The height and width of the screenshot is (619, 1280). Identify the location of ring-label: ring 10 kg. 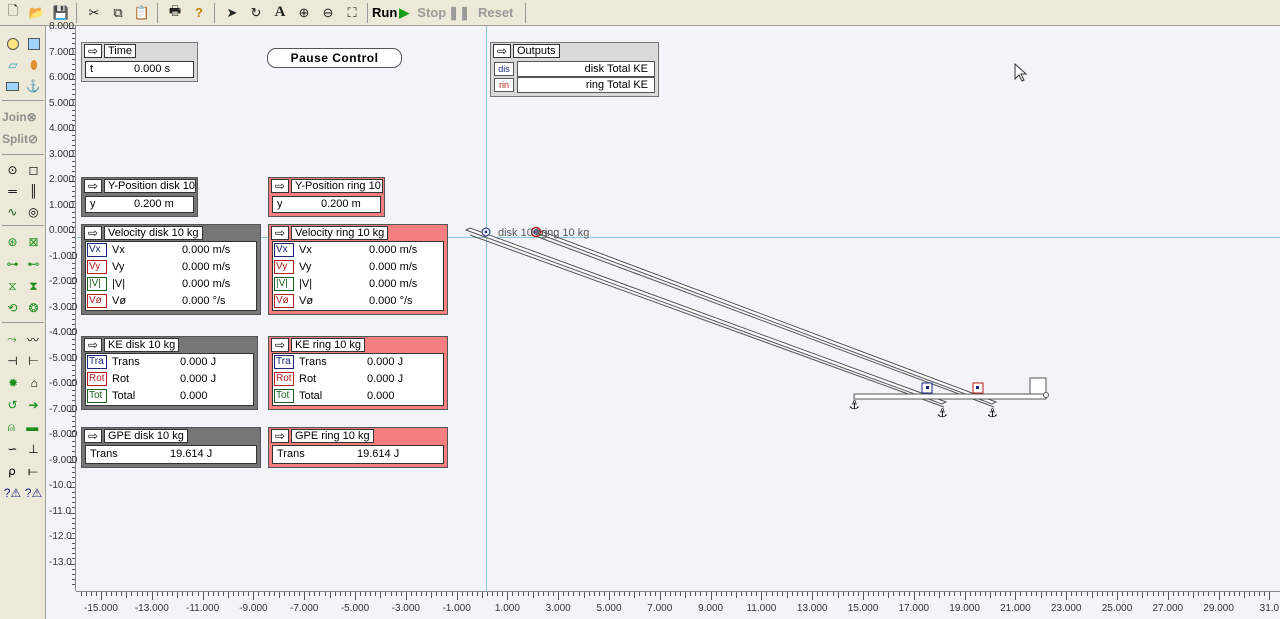
(565, 233).